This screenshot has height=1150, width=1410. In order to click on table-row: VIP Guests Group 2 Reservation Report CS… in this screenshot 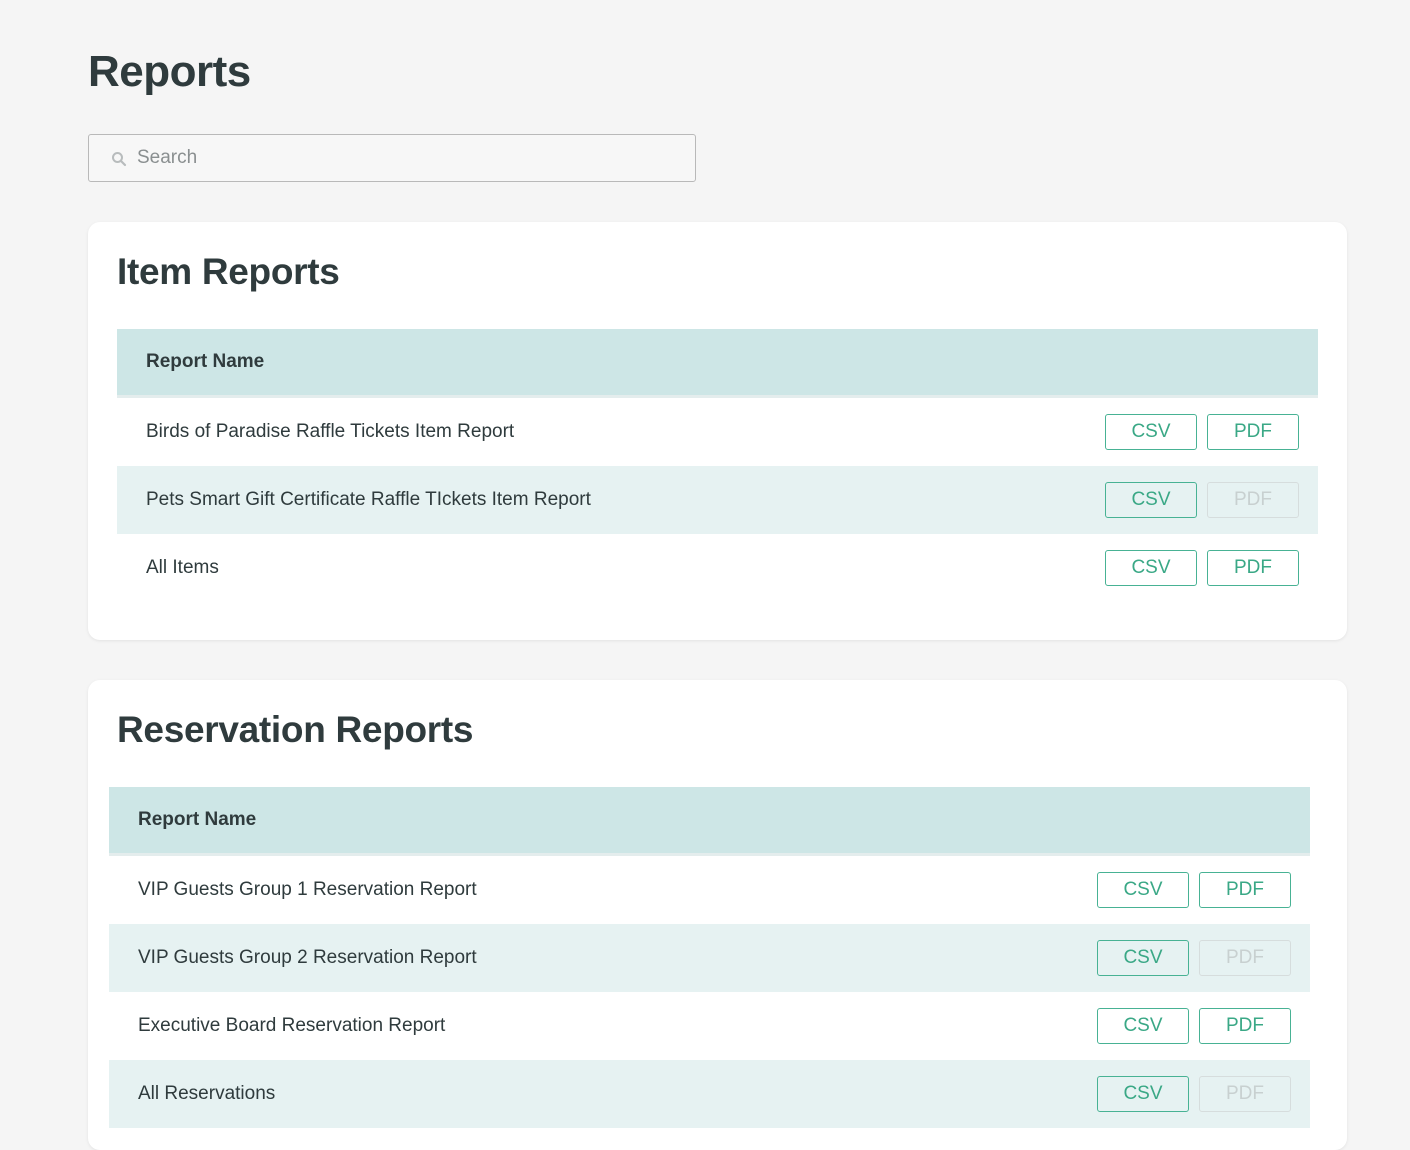, I will do `click(709, 958)`.